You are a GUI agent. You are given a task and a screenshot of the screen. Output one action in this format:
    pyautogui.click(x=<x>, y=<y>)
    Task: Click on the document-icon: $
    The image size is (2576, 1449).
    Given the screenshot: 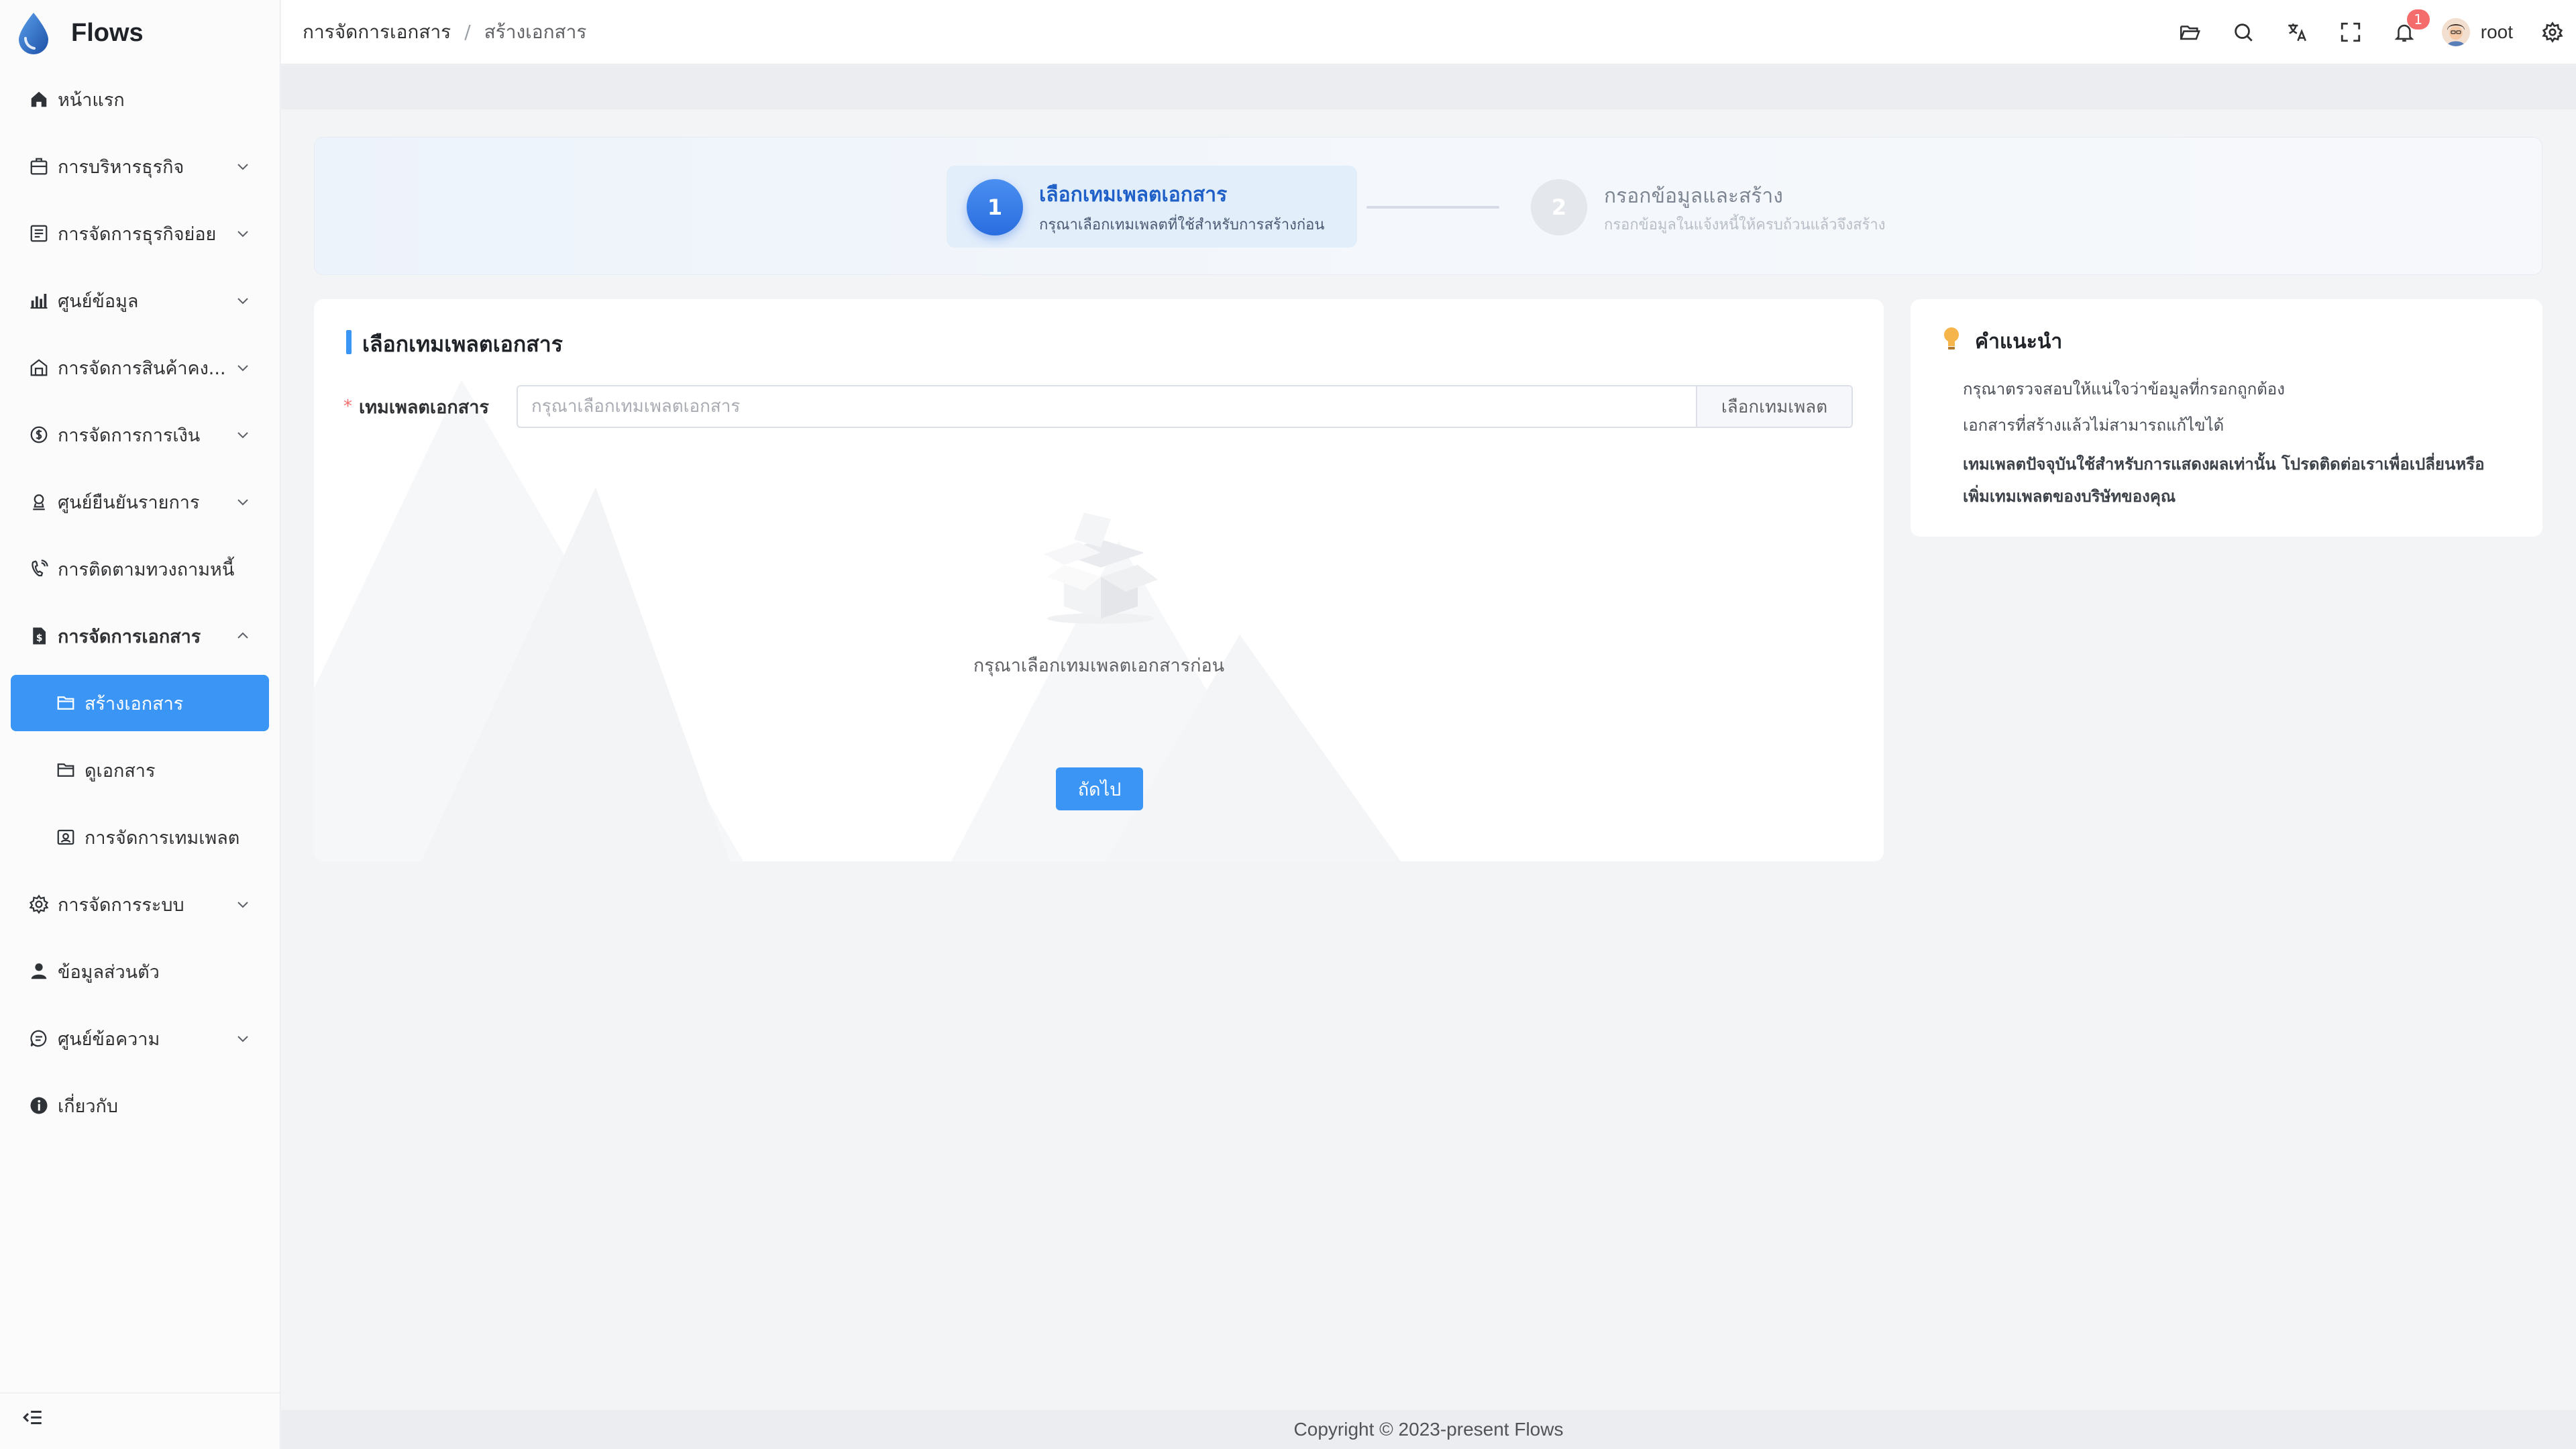 What is the action you would take?
    pyautogui.click(x=39, y=636)
    